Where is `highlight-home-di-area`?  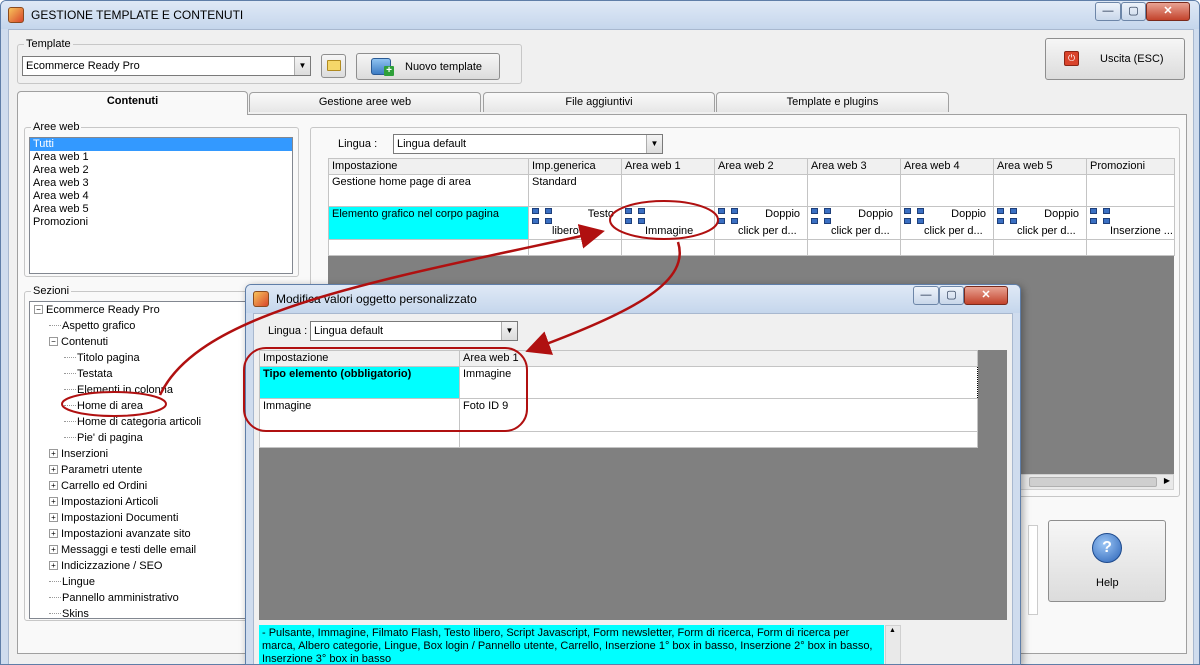
highlight-home-di-area is located at coordinates (114, 404).